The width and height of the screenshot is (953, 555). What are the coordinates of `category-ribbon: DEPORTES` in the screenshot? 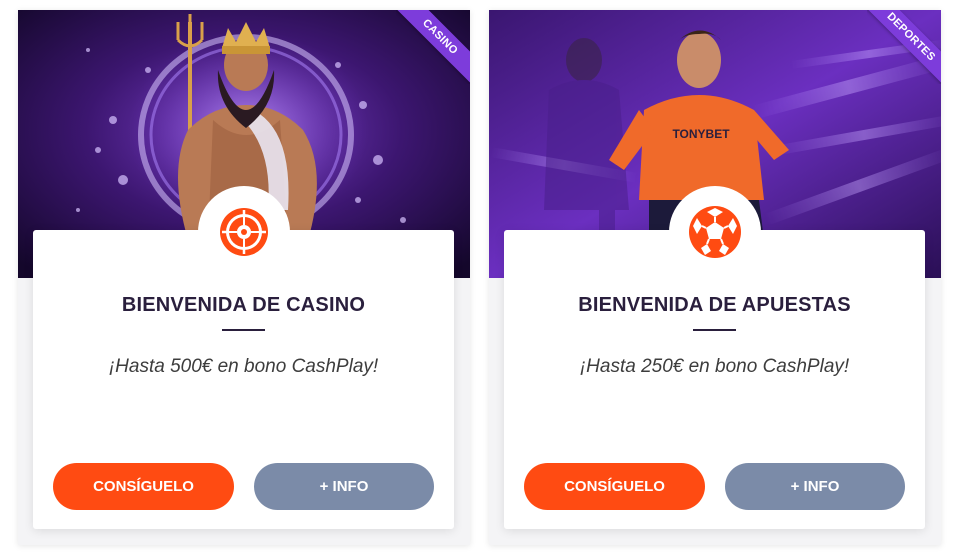 It's located at (904, 47).